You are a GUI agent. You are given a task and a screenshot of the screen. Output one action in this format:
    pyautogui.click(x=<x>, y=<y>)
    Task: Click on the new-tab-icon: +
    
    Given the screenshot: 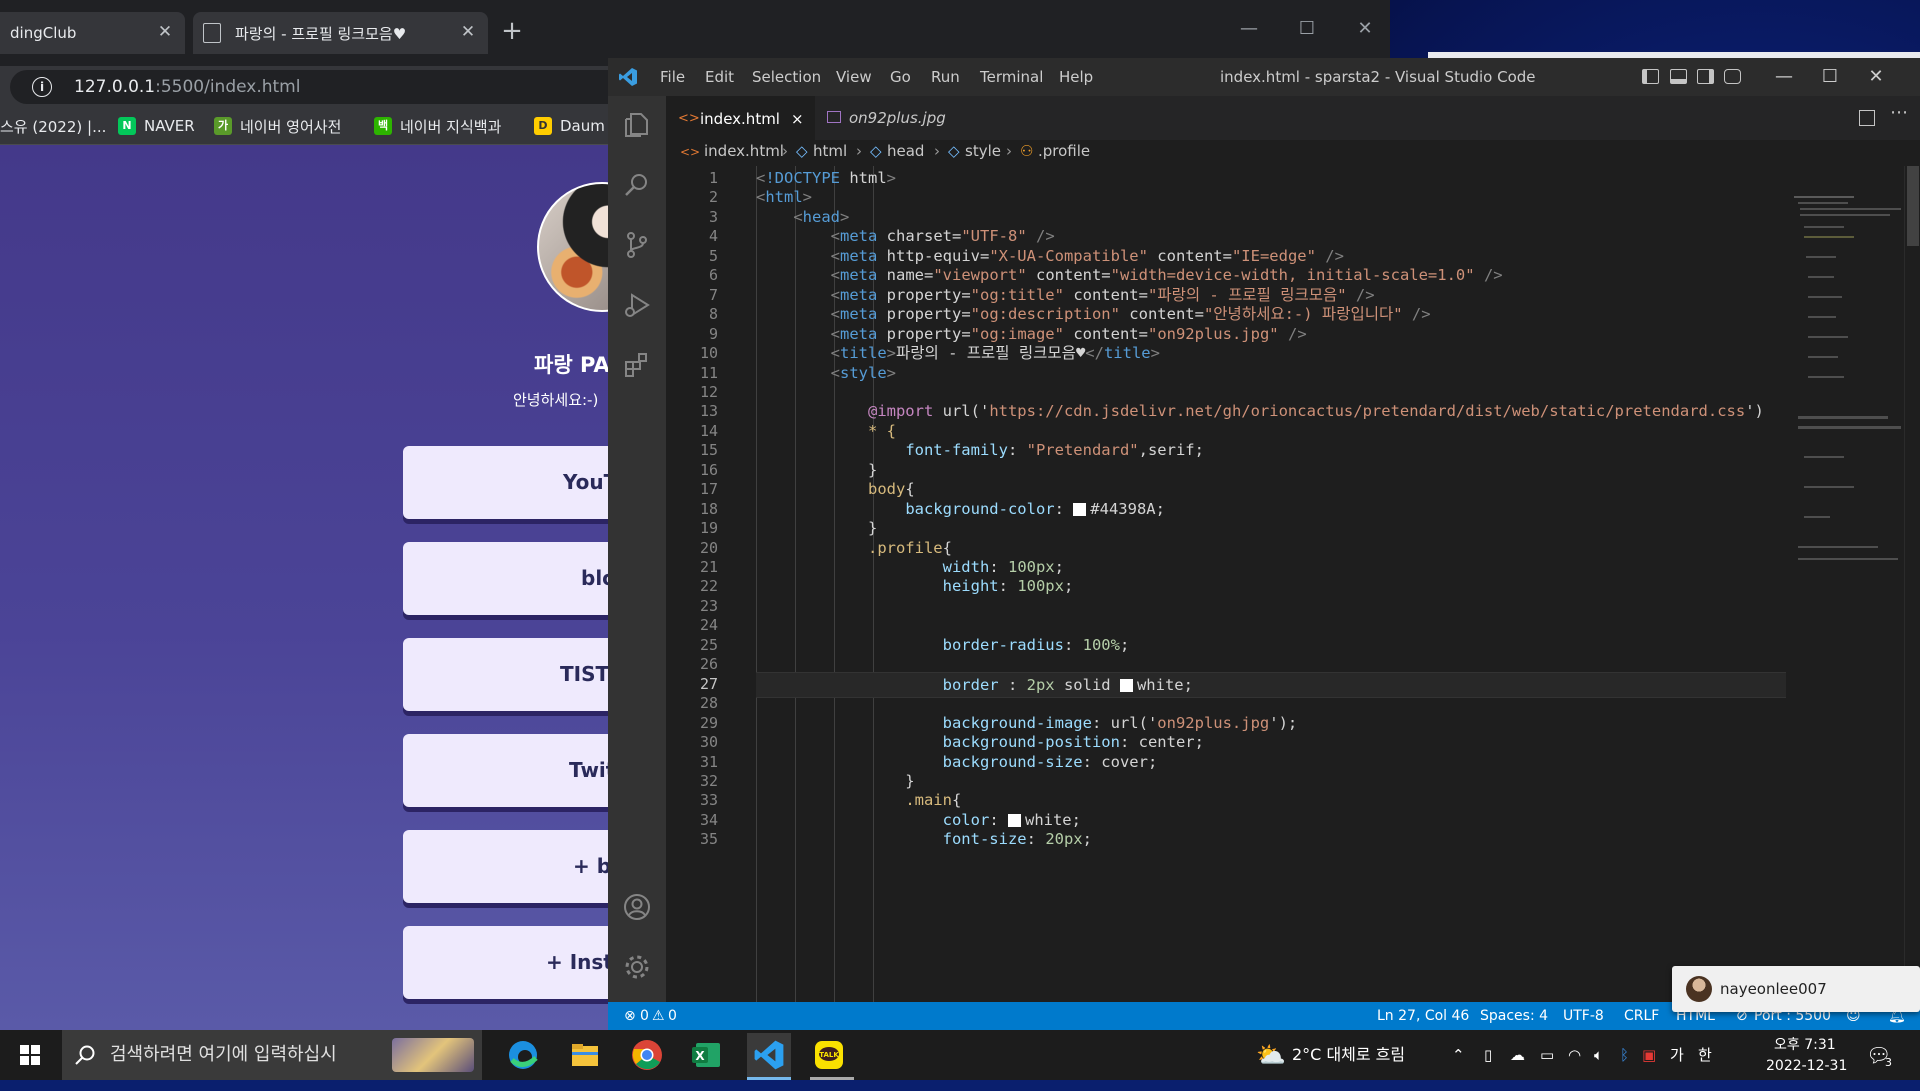 What is the action you would take?
    pyautogui.click(x=512, y=31)
    